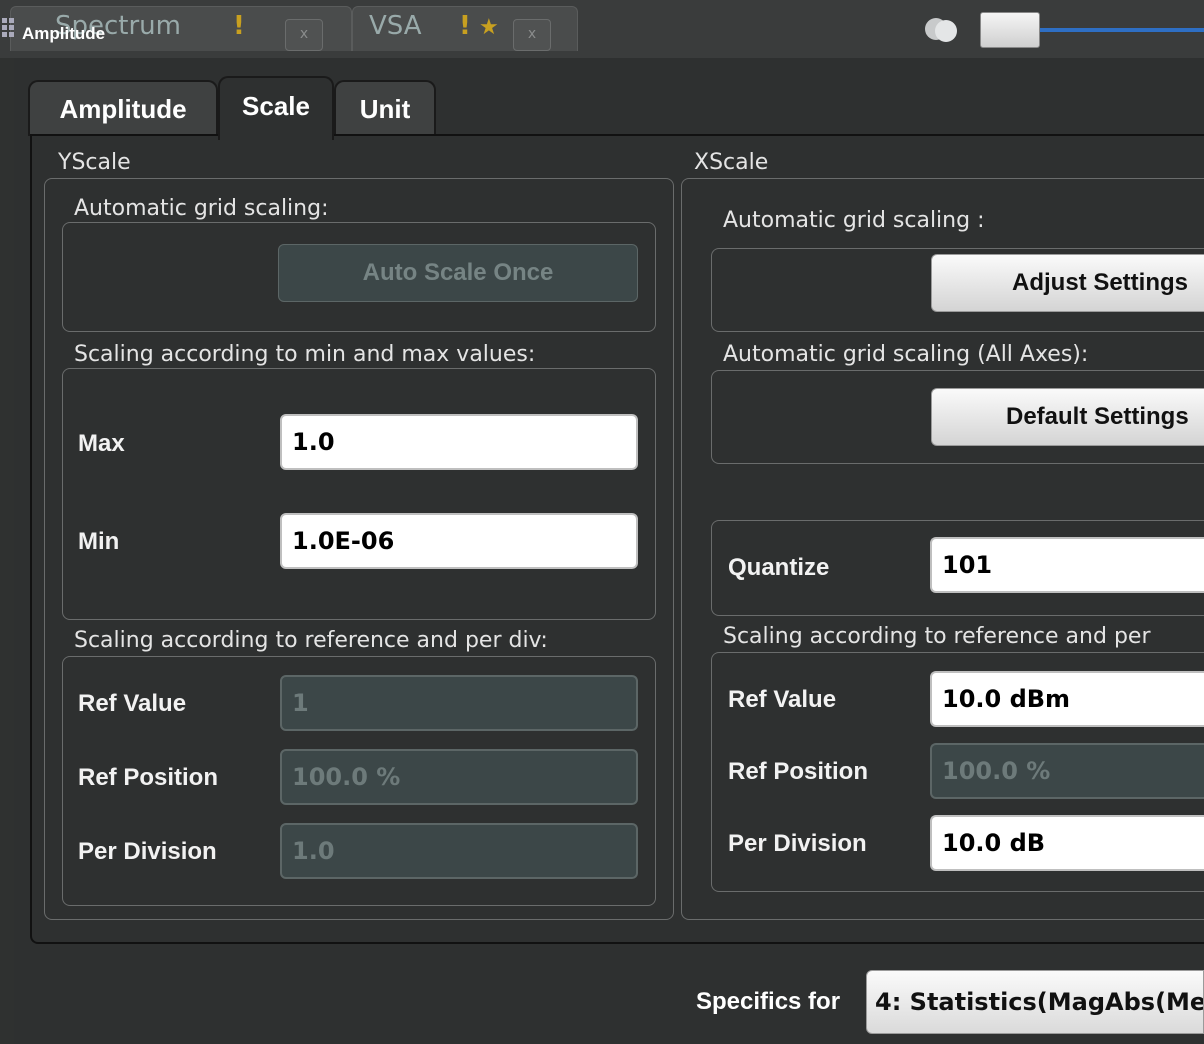 Image resolution: width=1204 pixels, height=1044 pixels. I want to click on yscale-minmax-group, so click(359, 494).